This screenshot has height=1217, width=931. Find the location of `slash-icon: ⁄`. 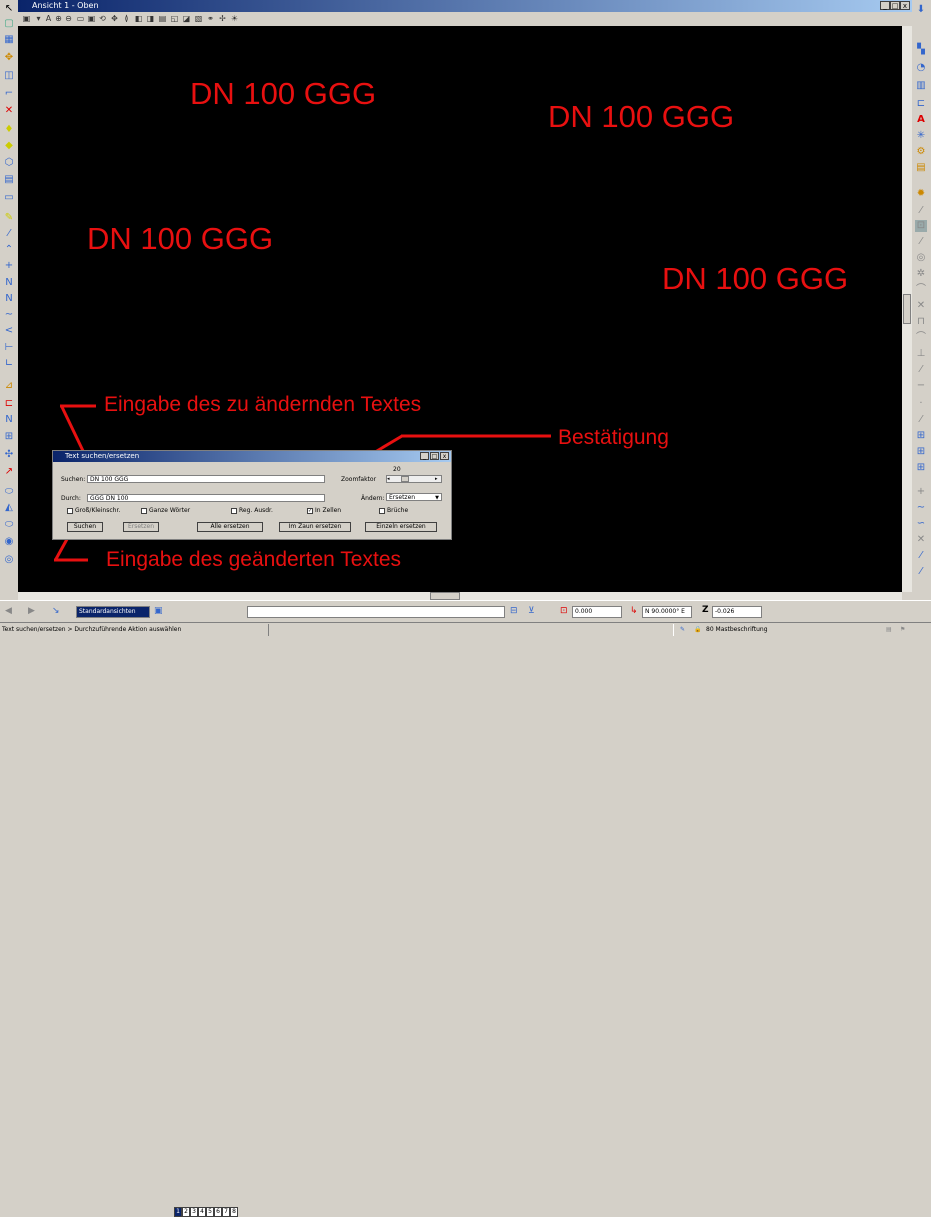

slash-icon: ⁄ is located at coordinates (921, 211).